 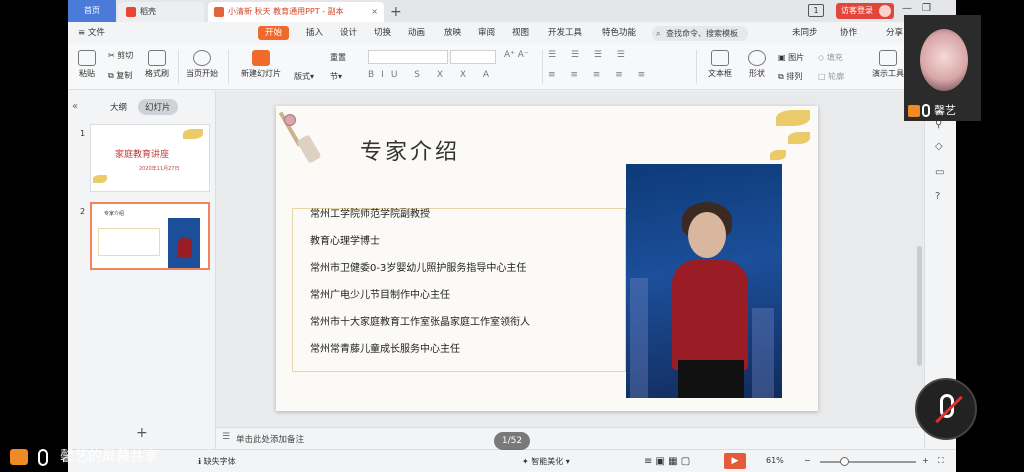 What do you see at coordinates (83, 133) in the screenshot?
I see `slide-number: 1` at bounding box center [83, 133].